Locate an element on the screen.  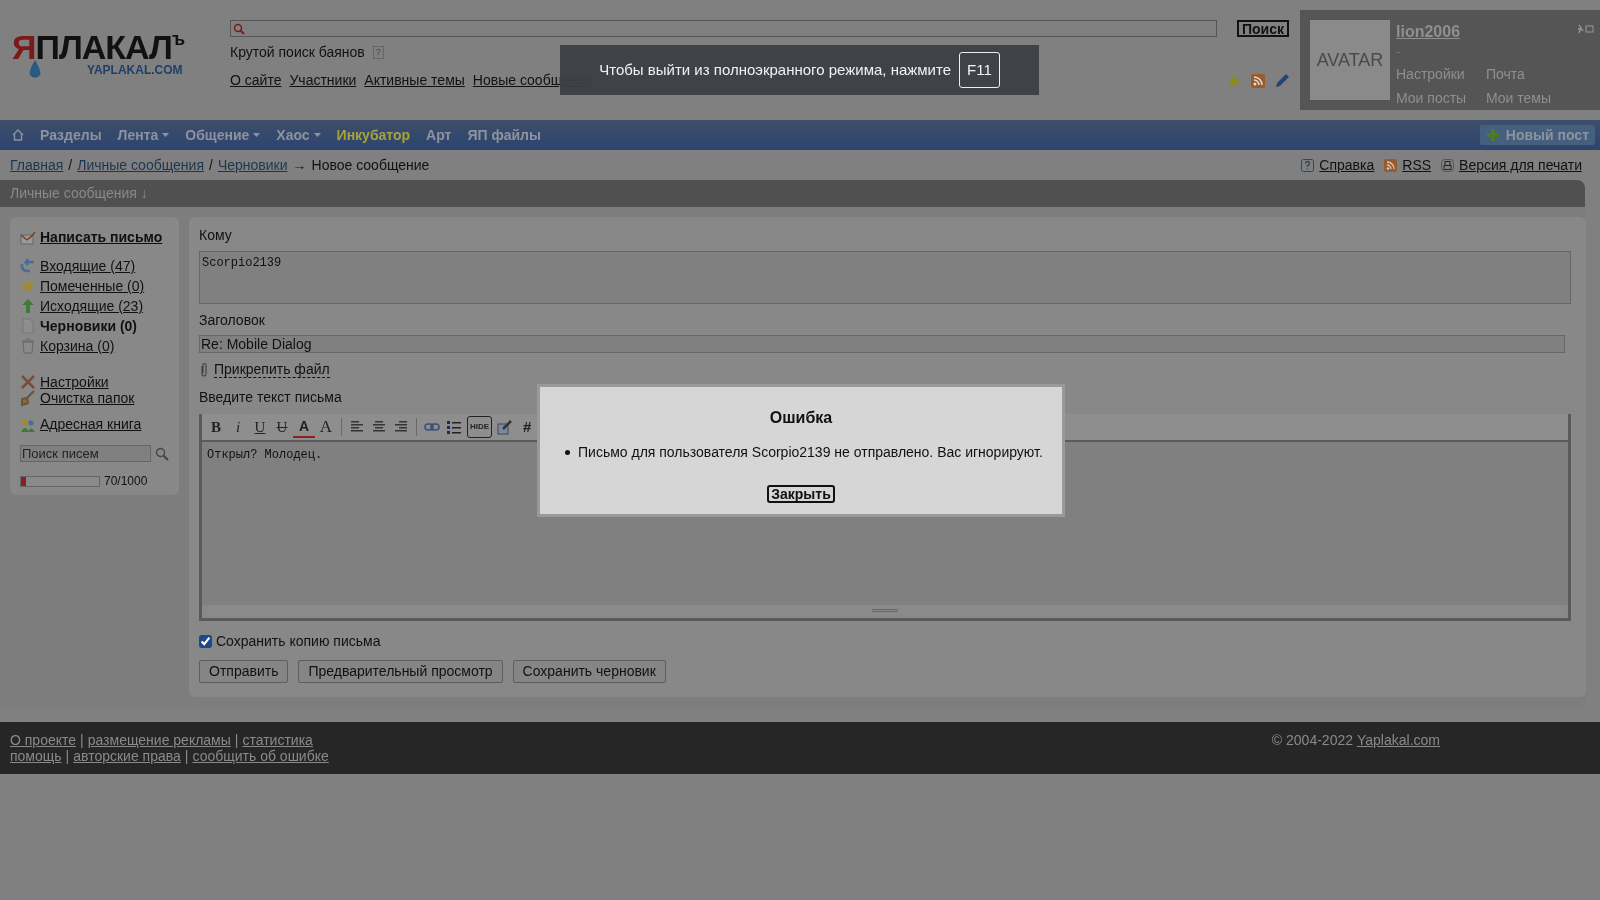
form-button: Предварительный просмотр is located at coordinates (400, 671).